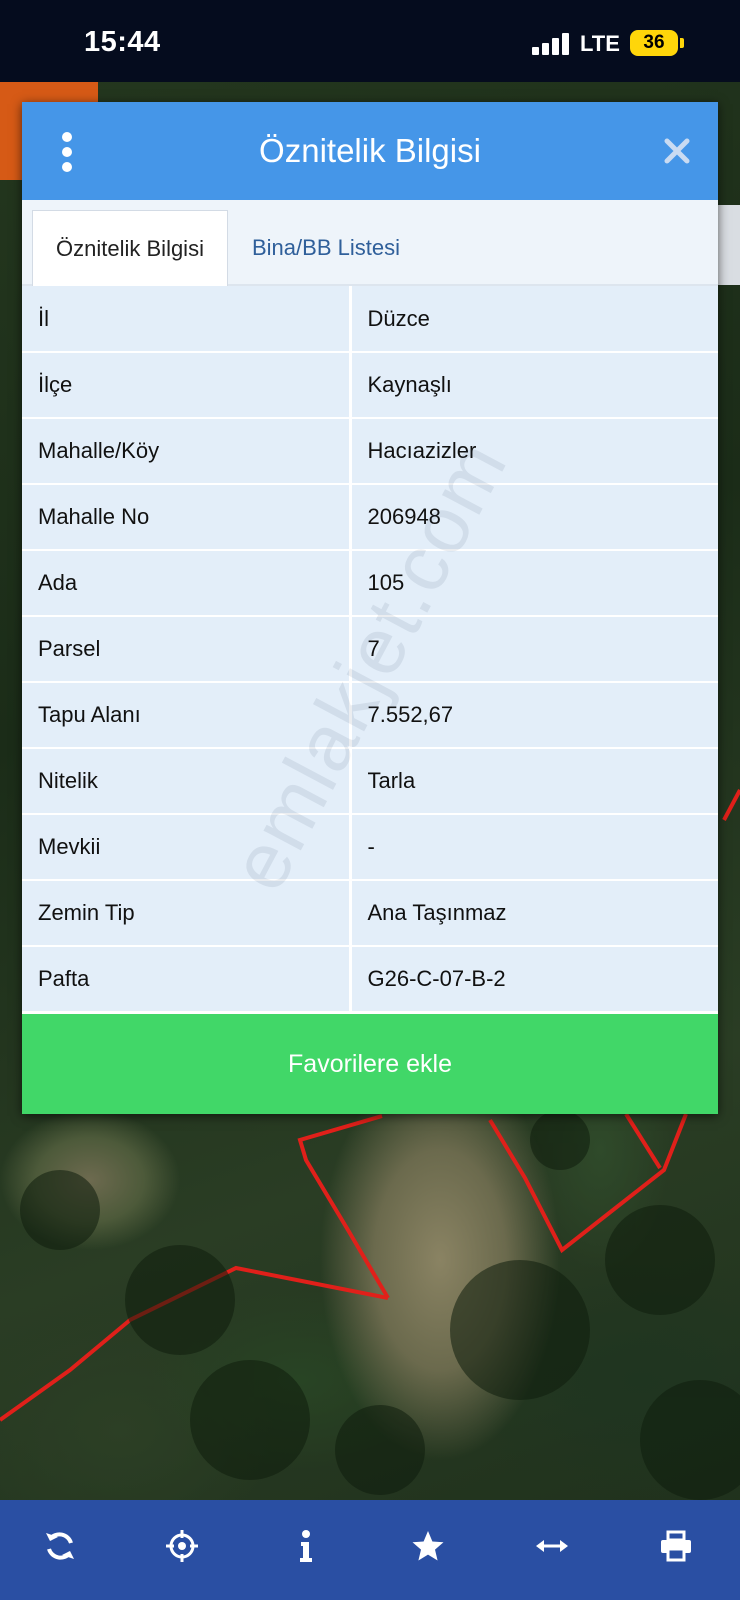 Image resolution: width=740 pixels, height=1600 pixels. What do you see at coordinates (534, 319) in the screenshot?
I see `attribute-value: Düzce` at bounding box center [534, 319].